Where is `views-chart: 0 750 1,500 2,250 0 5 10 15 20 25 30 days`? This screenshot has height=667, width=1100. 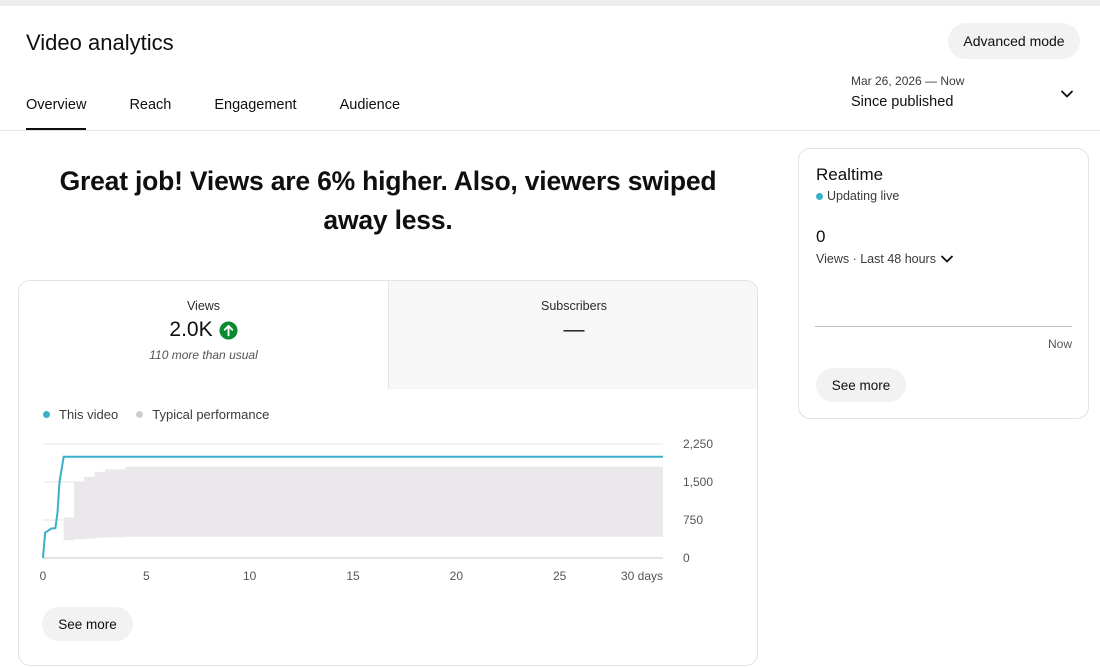 views-chart: 0 750 1,500 2,250 0 5 10 15 20 25 30 days is located at coordinates (377, 510).